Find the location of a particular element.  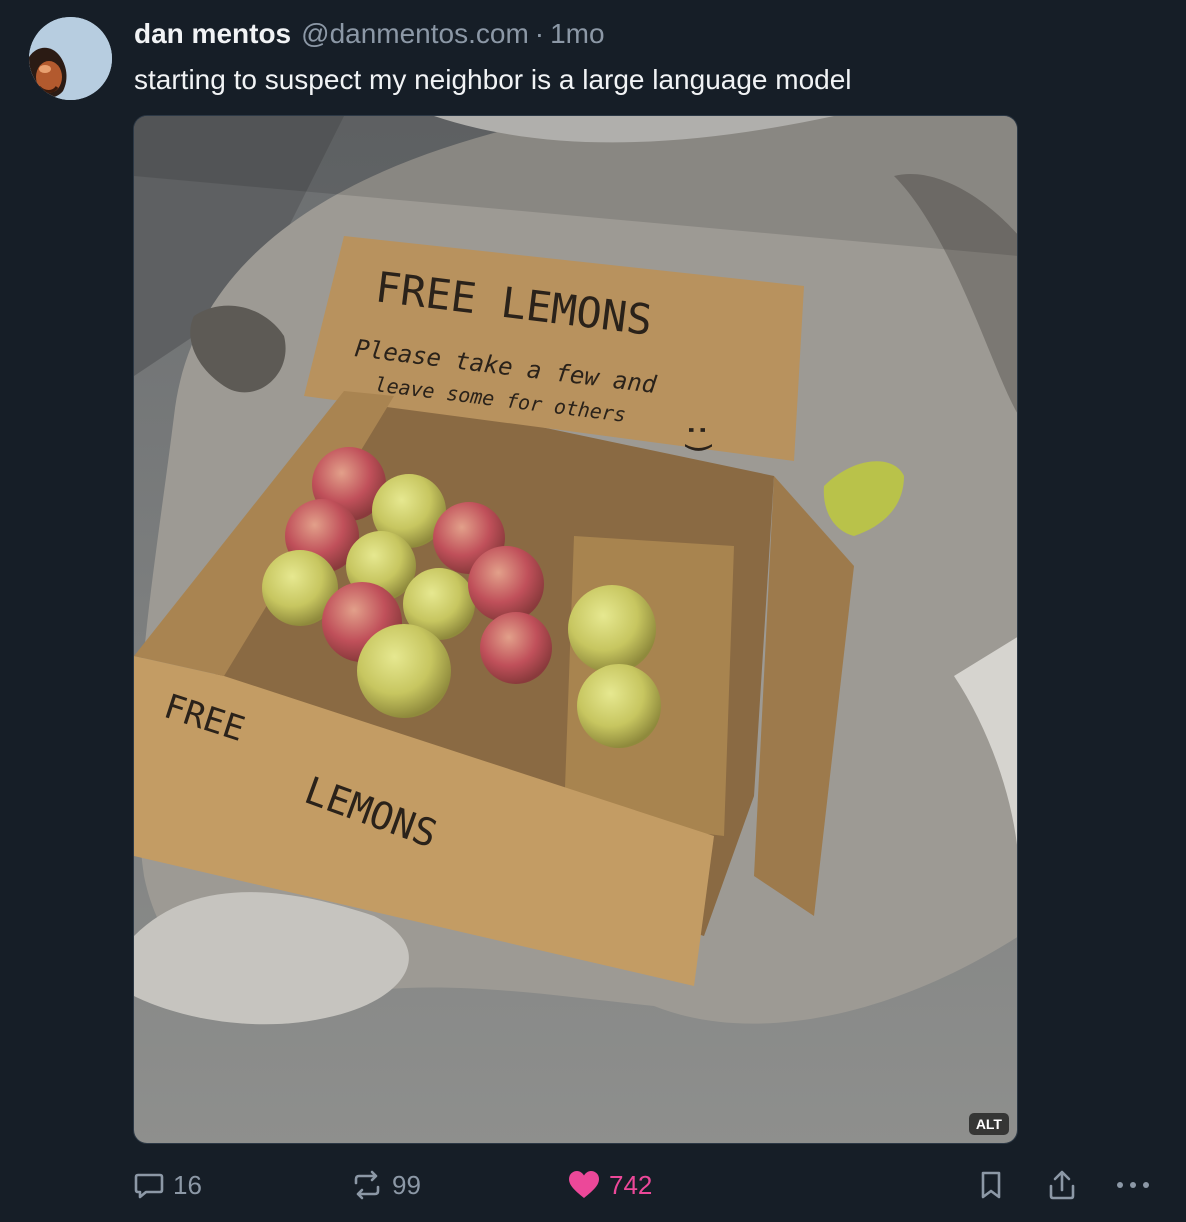

post-header: dan mentos @danmentos.com · 1mo is located at coordinates (369, 34).